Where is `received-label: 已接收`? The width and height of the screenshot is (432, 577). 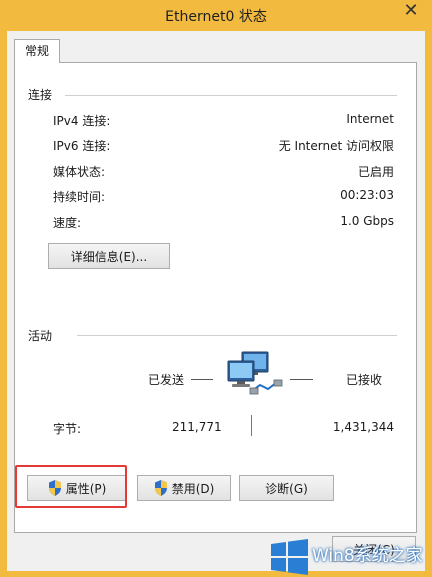 received-label: 已接收 is located at coordinates (364, 380).